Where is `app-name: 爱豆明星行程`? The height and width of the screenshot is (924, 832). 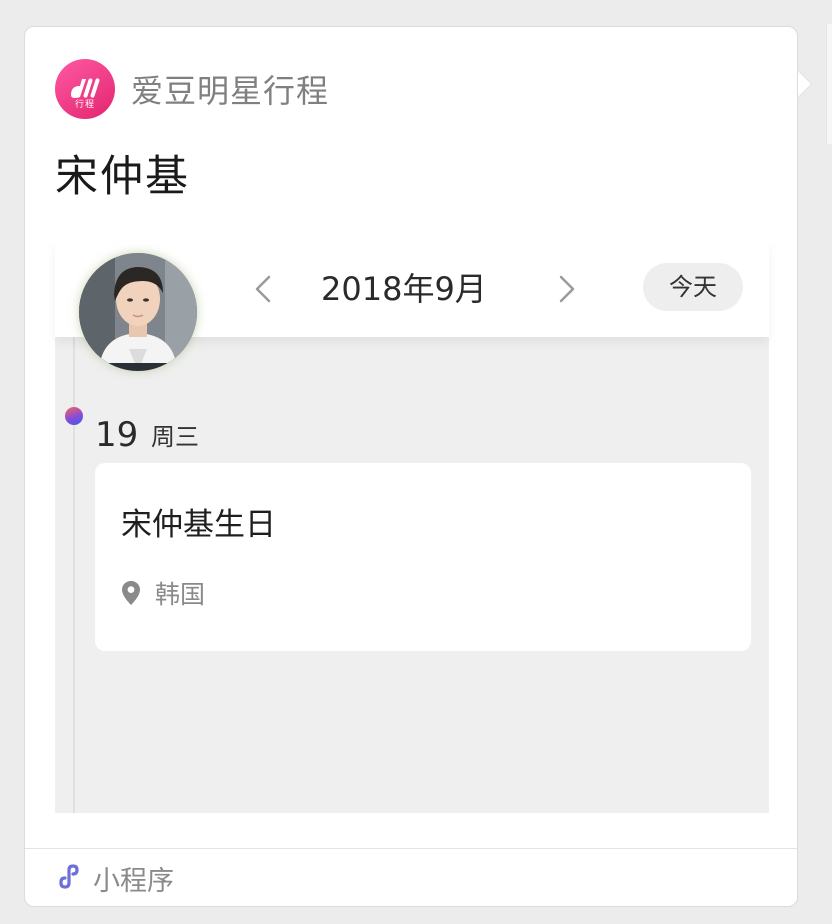
app-name: 爱豆明星行程 is located at coordinates (230, 91).